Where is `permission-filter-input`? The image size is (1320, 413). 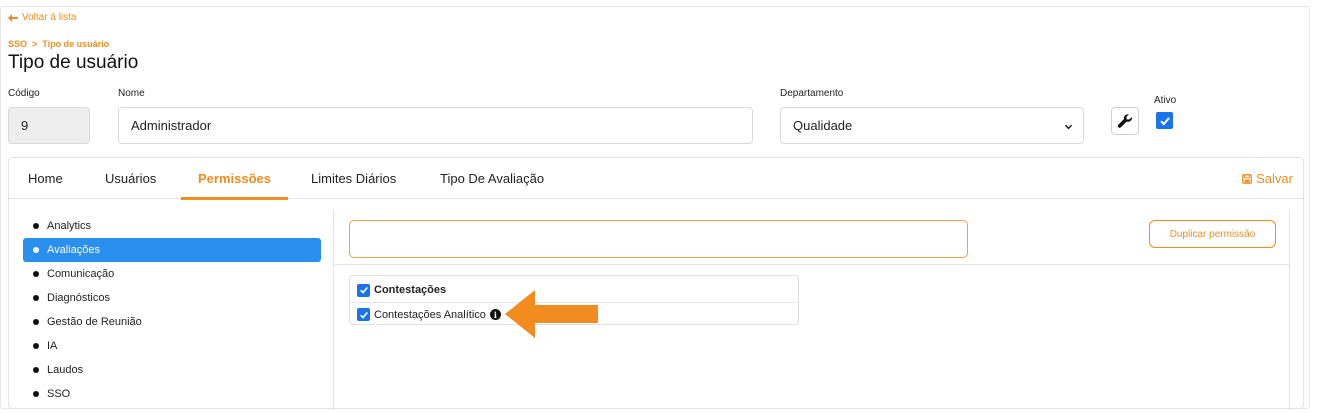 permission-filter-input is located at coordinates (658, 239).